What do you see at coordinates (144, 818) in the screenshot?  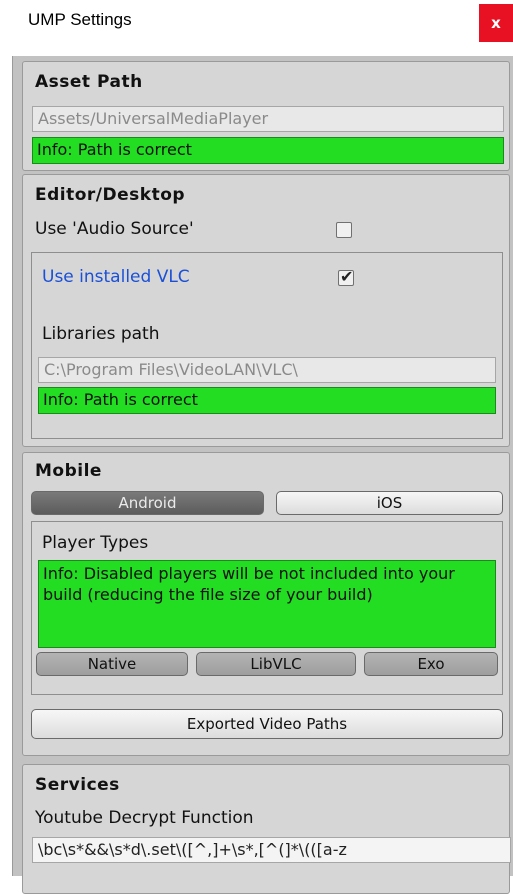 I see `youtube-decrypt-label: Youtube Decrypt Function` at bounding box center [144, 818].